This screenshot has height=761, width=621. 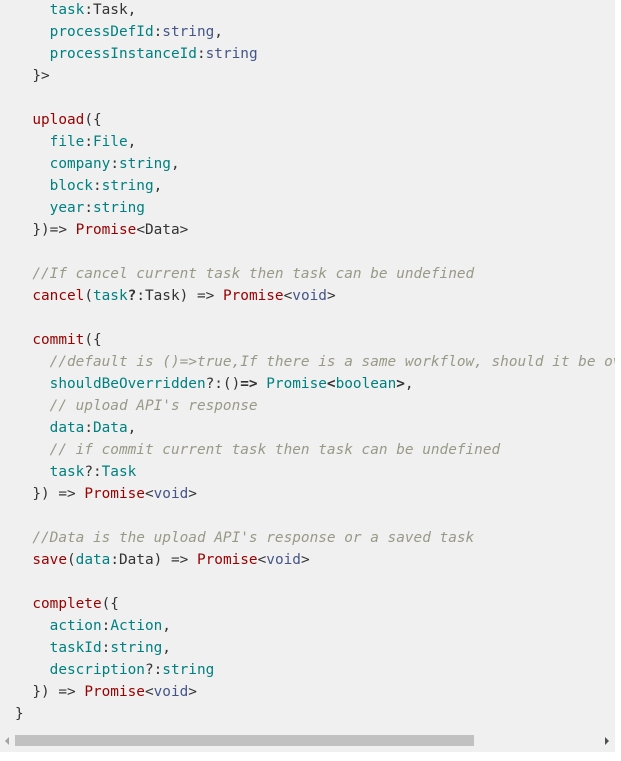 I want to click on code-token: })=>, so click(x=45, y=230).